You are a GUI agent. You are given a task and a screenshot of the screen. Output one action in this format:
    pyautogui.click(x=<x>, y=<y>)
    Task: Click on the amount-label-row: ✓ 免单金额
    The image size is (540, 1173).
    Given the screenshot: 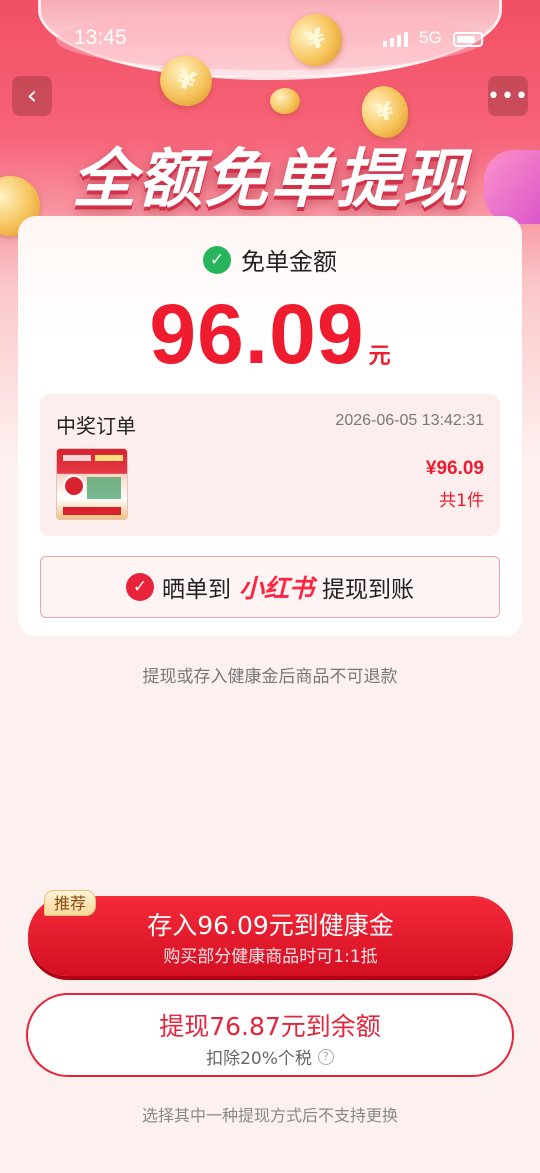 What is the action you would take?
    pyautogui.click(x=270, y=259)
    